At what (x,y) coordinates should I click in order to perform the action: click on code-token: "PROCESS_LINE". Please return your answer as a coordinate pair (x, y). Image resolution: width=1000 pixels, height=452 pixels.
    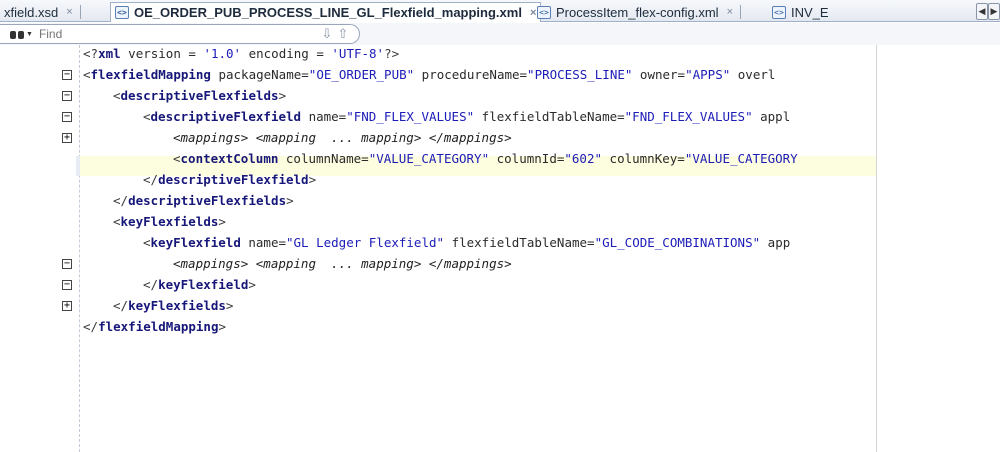
    Looking at the image, I should click on (580, 74).